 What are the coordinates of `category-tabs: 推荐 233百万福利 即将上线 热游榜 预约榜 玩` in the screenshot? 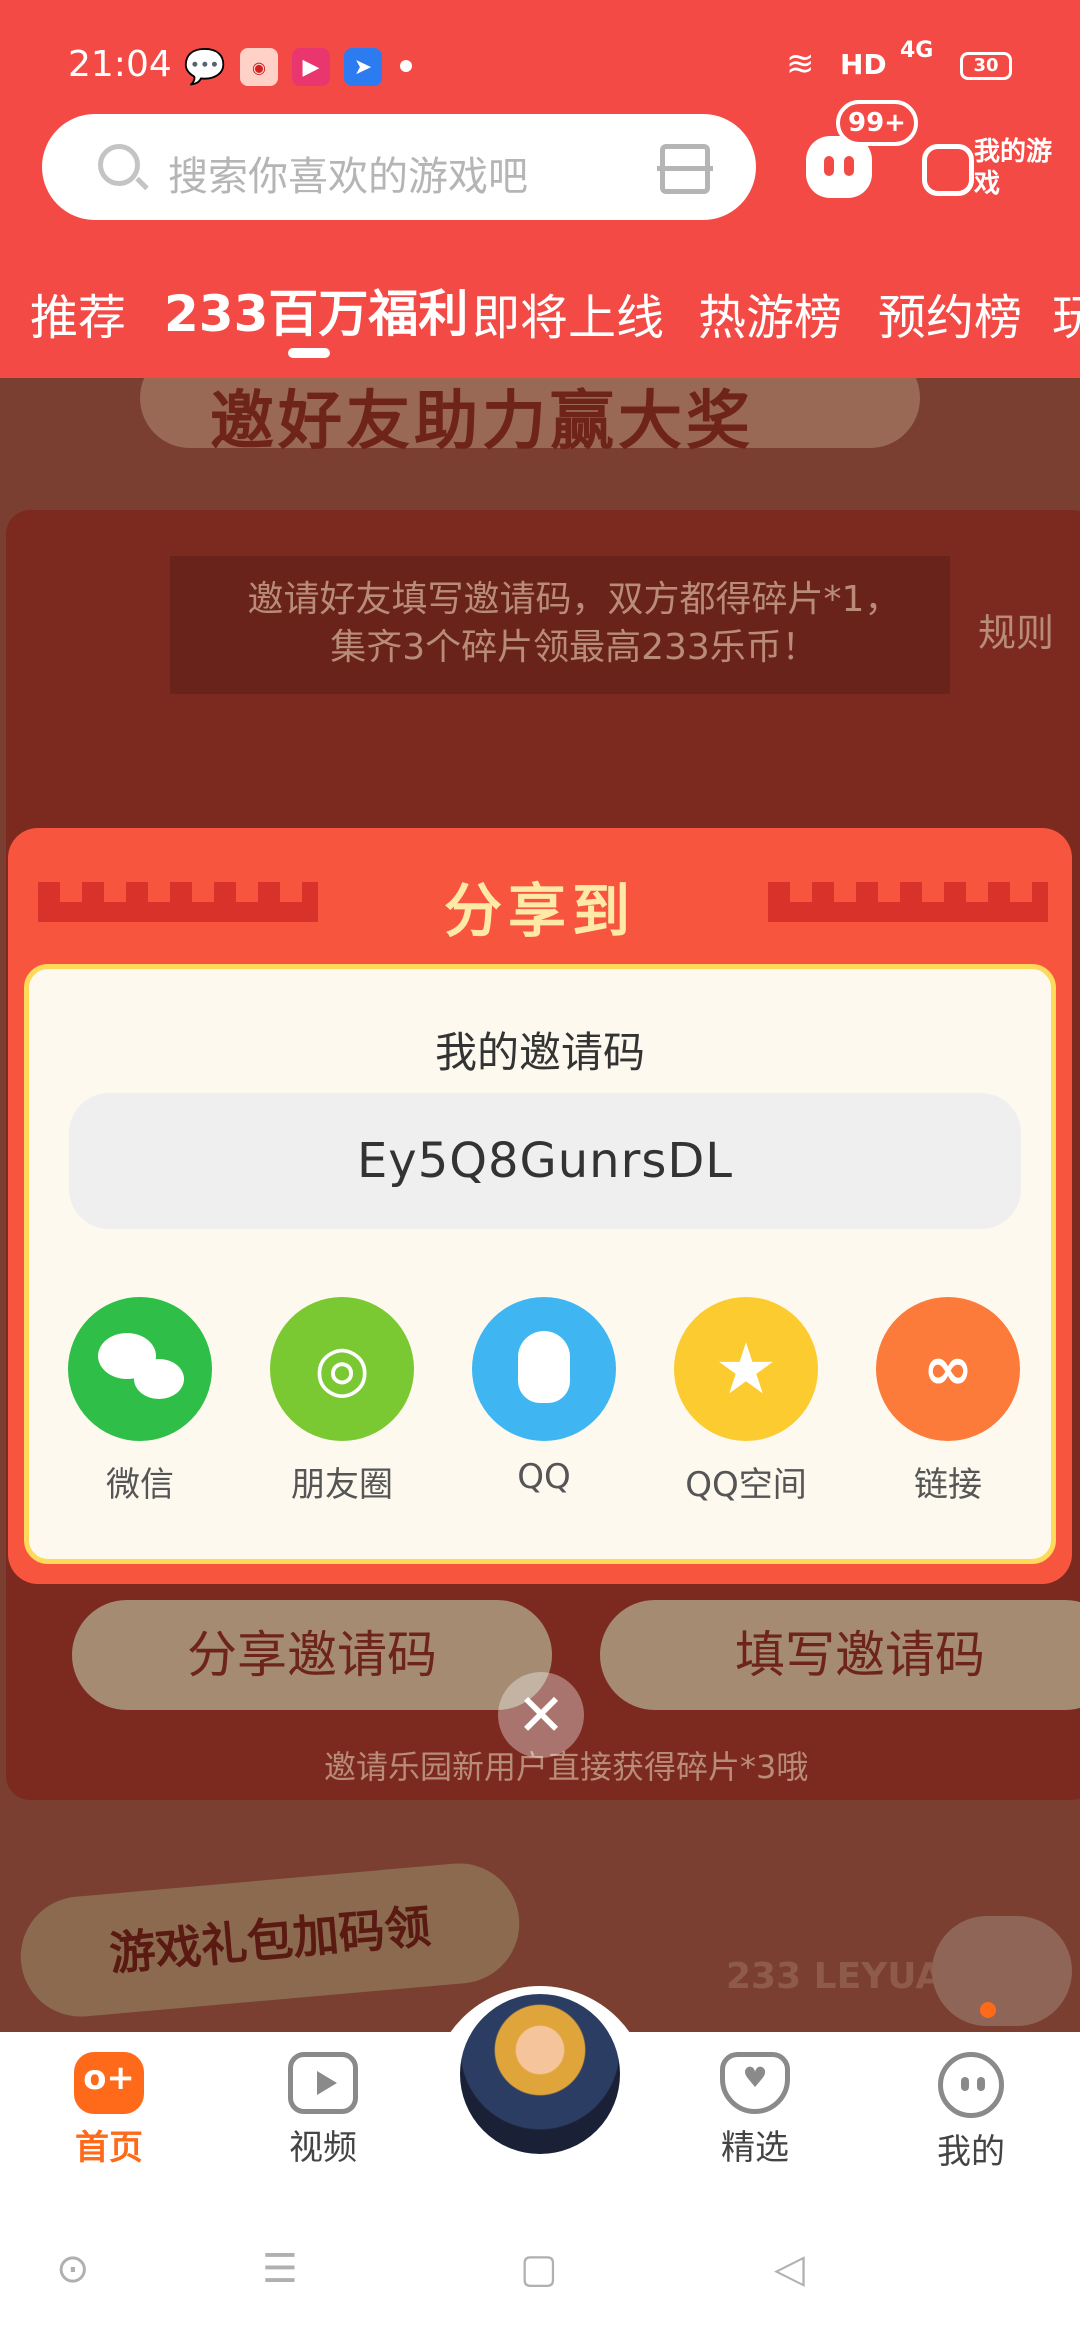 It's located at (540, 308).